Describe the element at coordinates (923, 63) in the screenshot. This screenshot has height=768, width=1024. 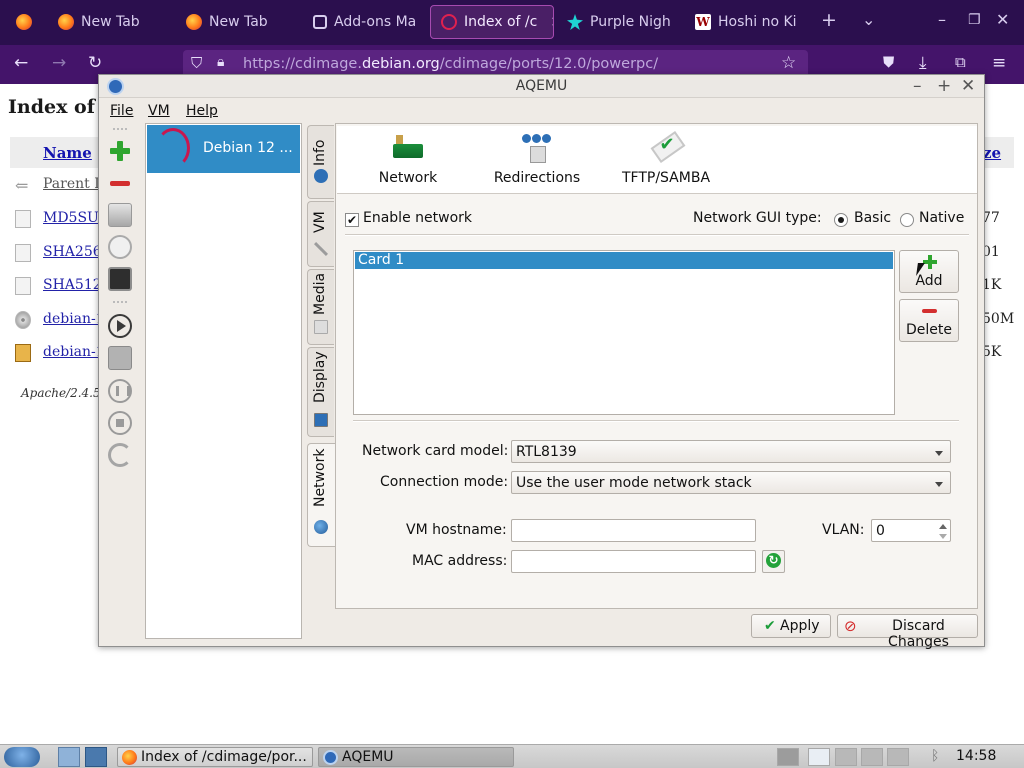
I see `download-icon: ⤓` at that location.